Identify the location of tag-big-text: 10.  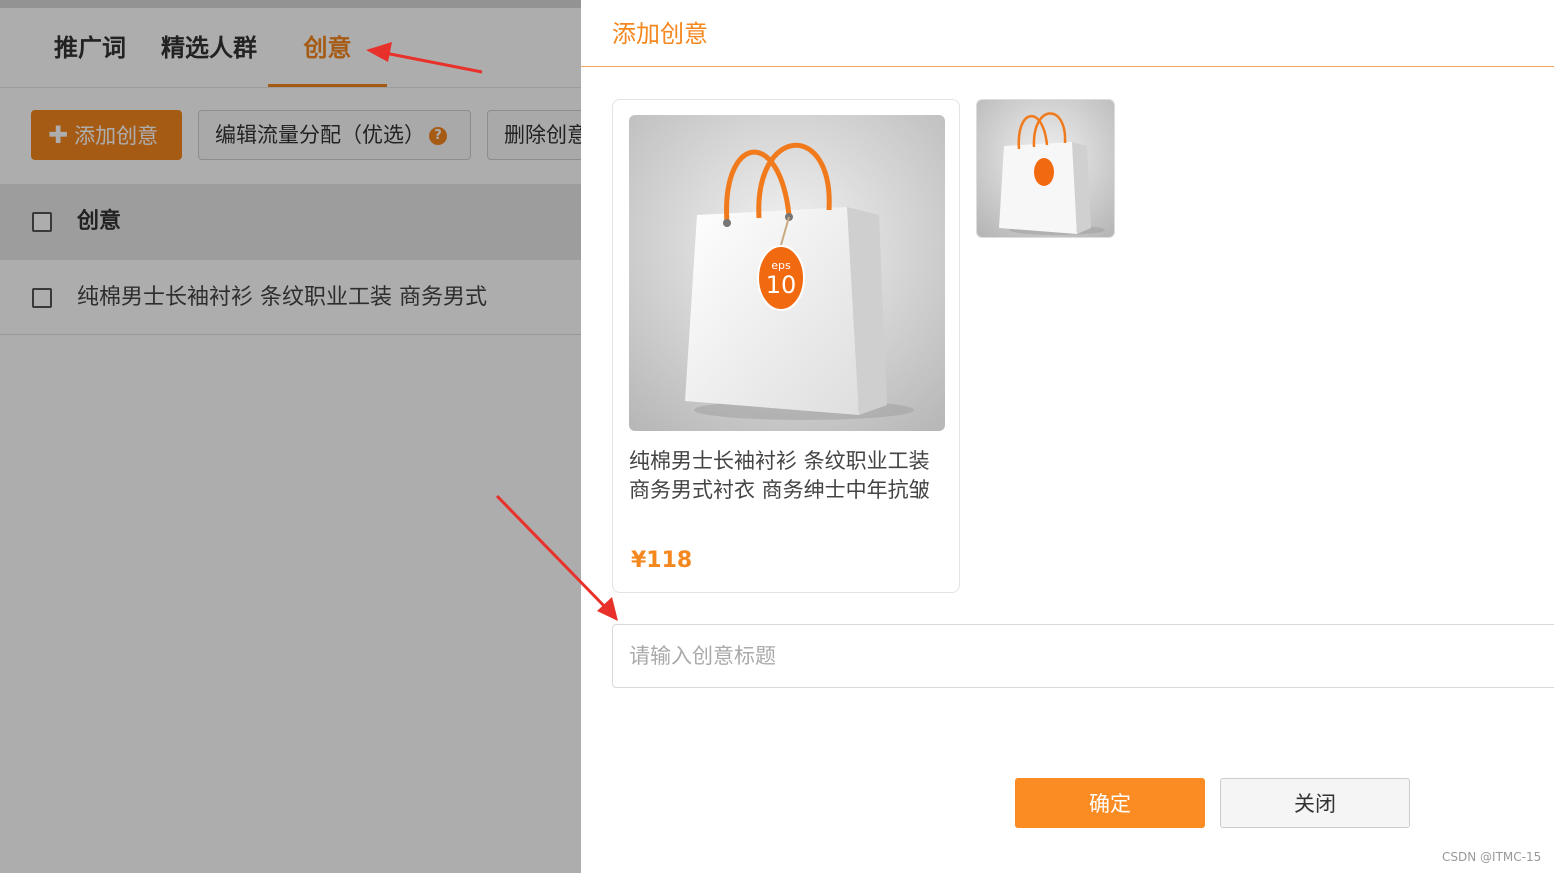
(781, 285).